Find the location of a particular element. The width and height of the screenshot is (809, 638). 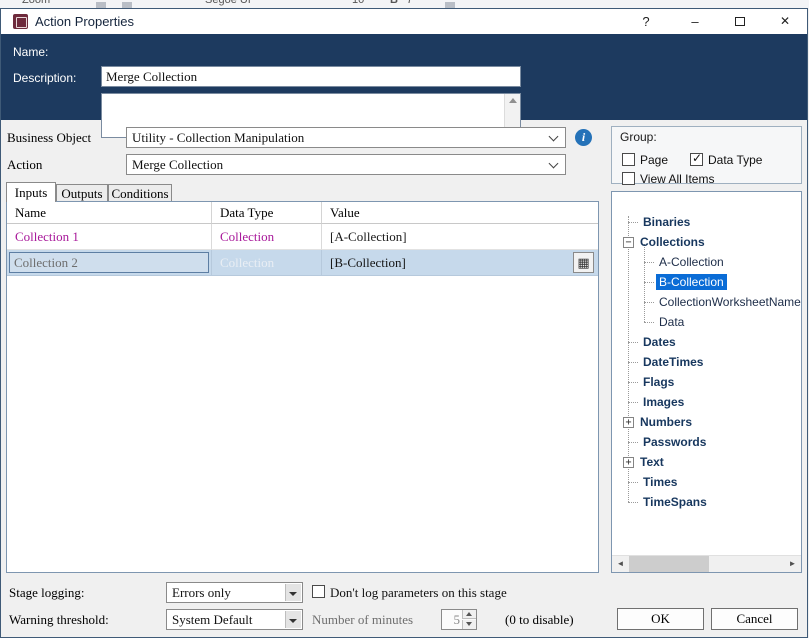

table-row-collection-2: Collection 2 Collection [B-Collection] ▦ is located at coordinates (302, 263).